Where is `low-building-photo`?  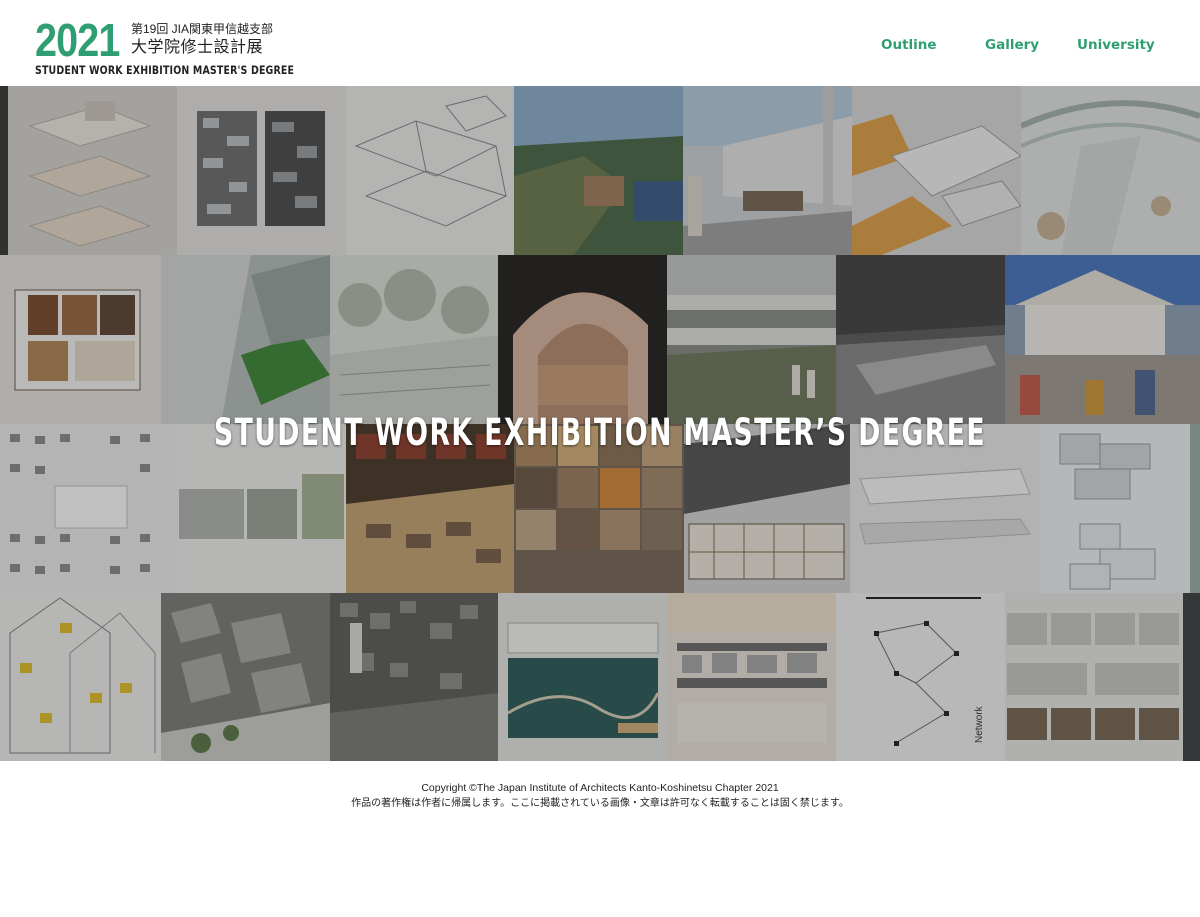 low-building-photo is located at coordinates (751, 339).